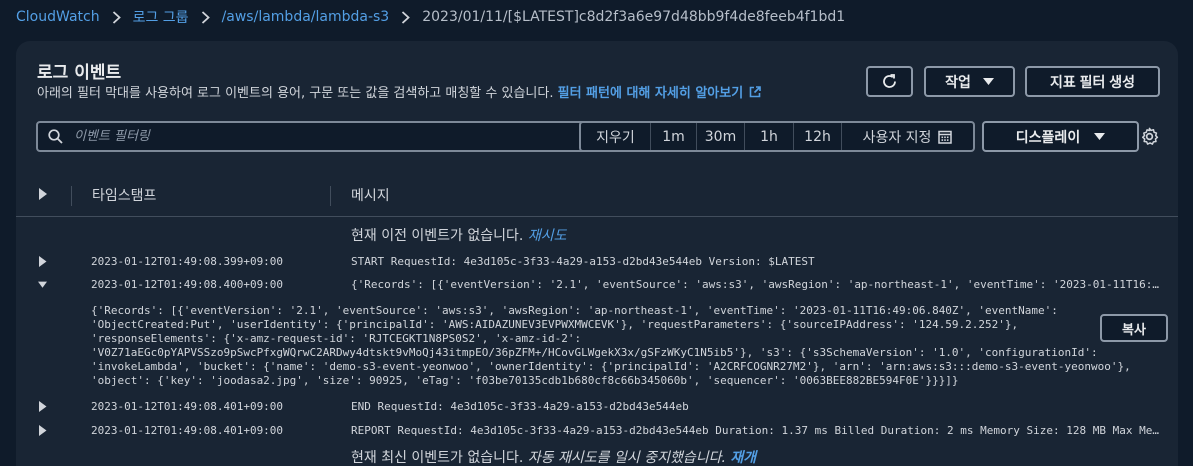 Image resolution: width=1193 pixels, height=466 pixels. I want to click on no-newer-events-notice: 현재 최신 이벤트가 없습니다. 자동 재시도를 일시 중지했습니다. 재개, so click(553, 456).